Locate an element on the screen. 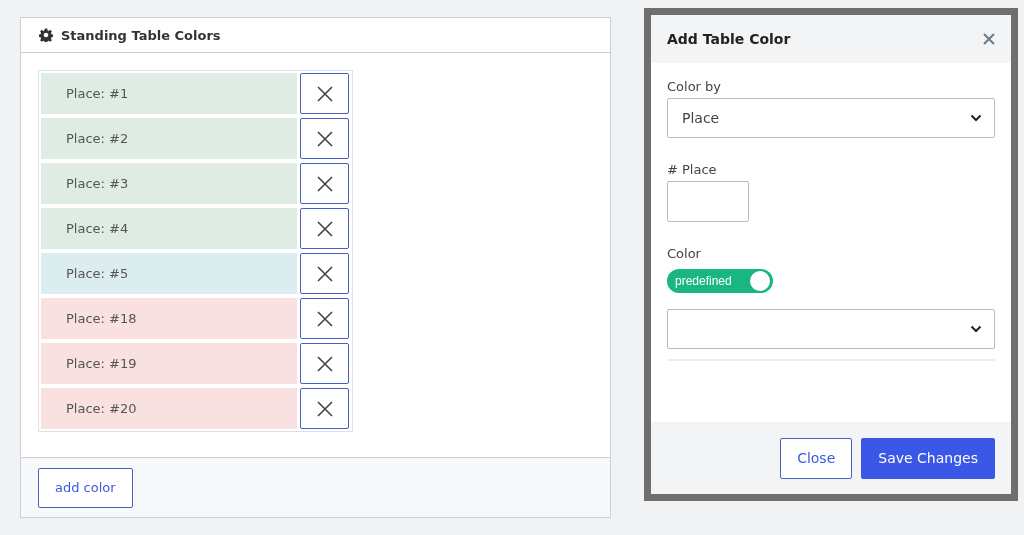 The image size is (1024, 535). color-row-label: Place: #5 is located at coordinates (169, 273).